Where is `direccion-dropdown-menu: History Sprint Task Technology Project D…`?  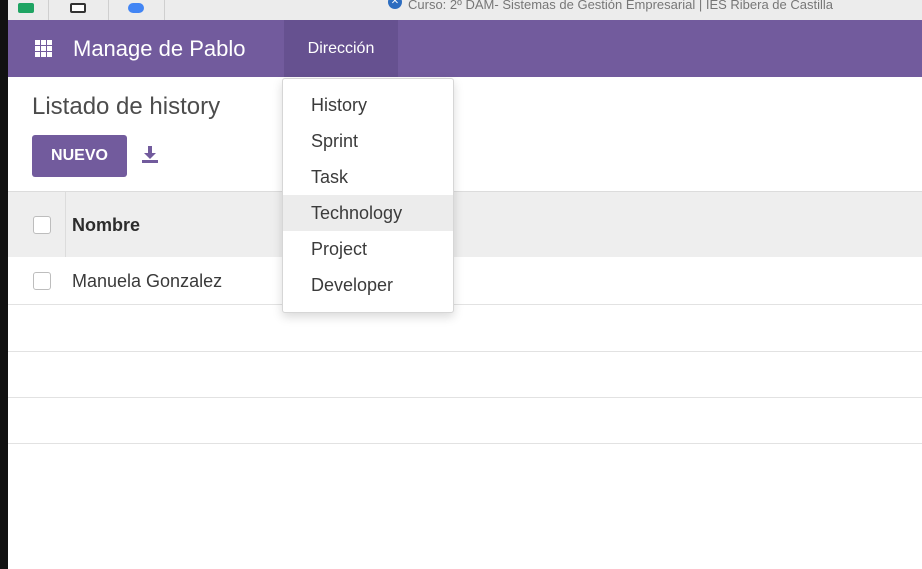 direccion-dropdown-menu: History Sprint Task Technology Project D… is located at coordinates (368, 195).